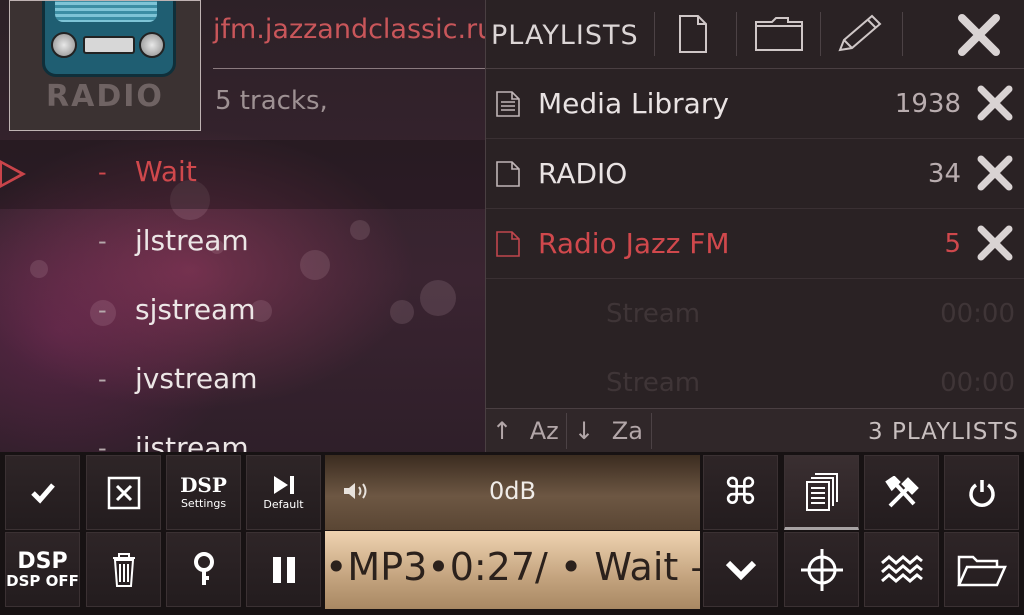 This screenshot has width=1024, height=615. Describe the element at coordinates (583, 173) in the screenshot. I see `playlist-name: RADIO` at that location.